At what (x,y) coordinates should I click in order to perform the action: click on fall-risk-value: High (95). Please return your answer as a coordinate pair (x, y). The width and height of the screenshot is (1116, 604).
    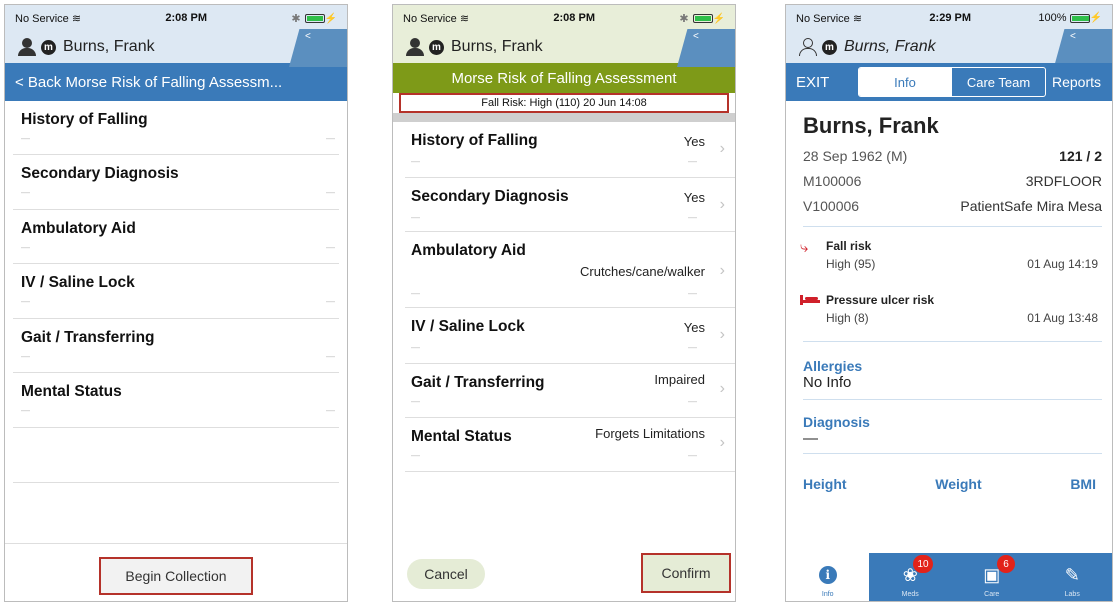
    Looking at the image, I should click on (851, 264).